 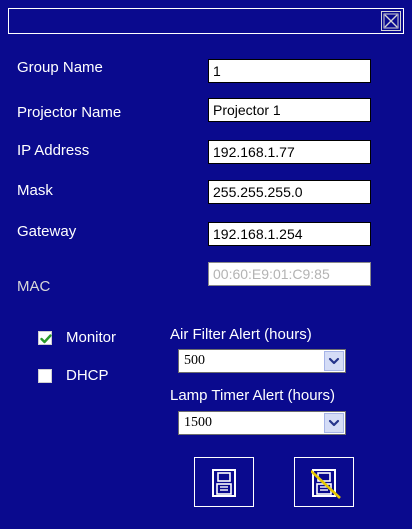 I want to click on mask-input, so click(x=289, y=192).